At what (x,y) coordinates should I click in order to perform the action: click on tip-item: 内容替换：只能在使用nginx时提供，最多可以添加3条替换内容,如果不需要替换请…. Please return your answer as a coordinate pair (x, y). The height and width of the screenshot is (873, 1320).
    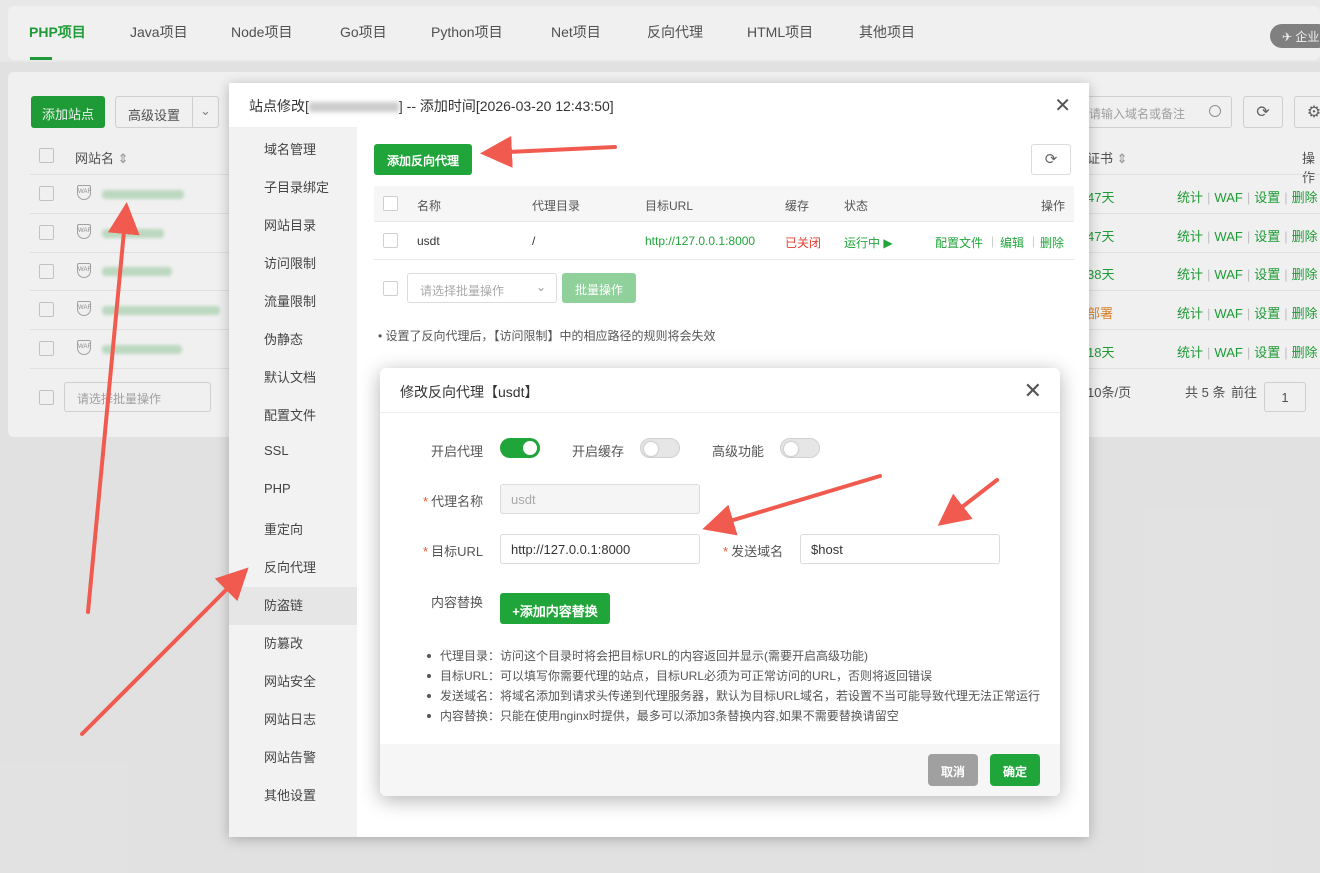
    Looking at the image, I should click on (732, 716).